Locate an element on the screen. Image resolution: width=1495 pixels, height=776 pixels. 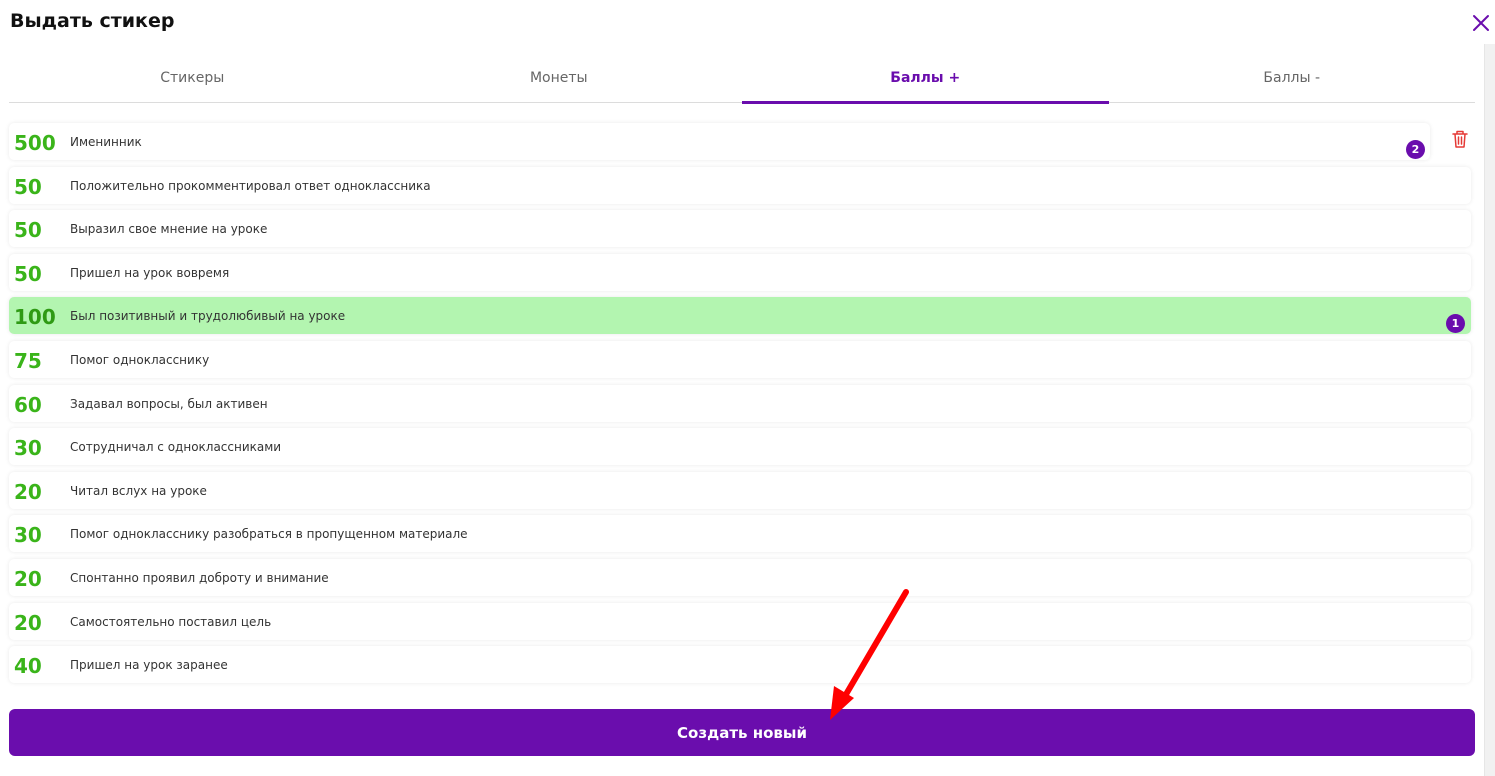
points-label: Задавал вопросы, был активен is located at coordinates (169, 403).